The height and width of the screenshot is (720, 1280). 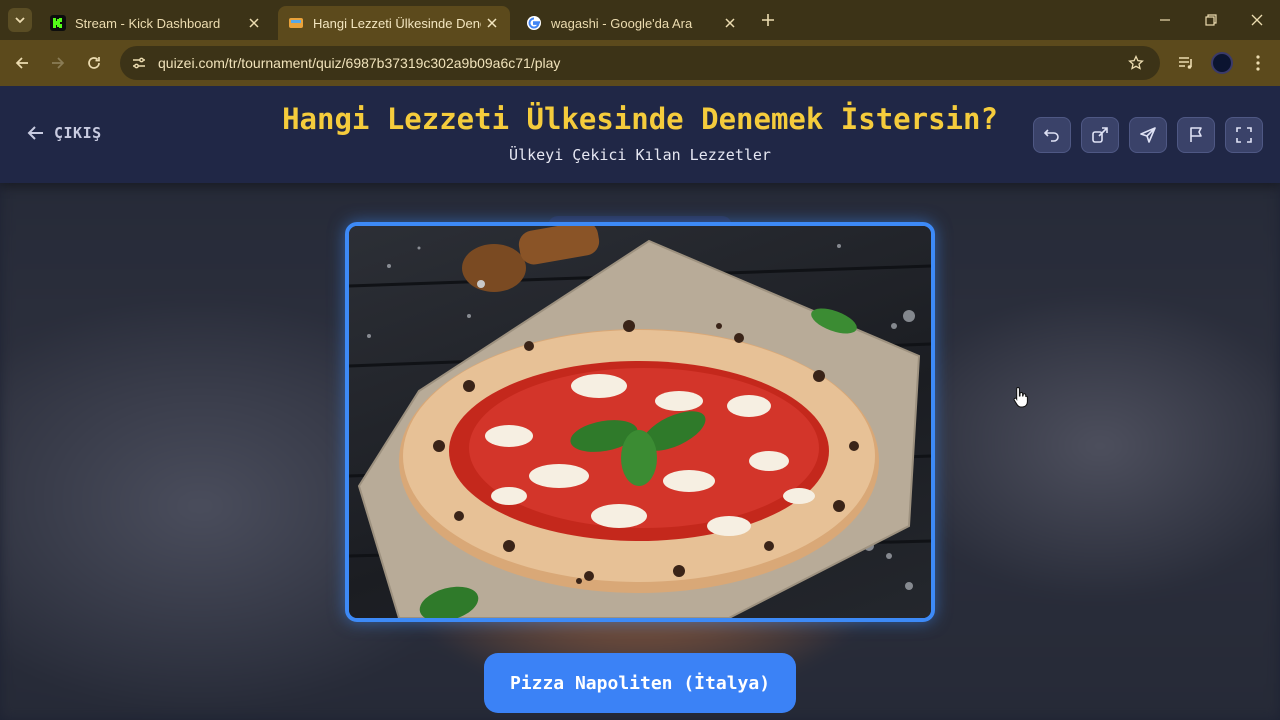 I want to click on minimize-icon, so click(x=1165, y=20).